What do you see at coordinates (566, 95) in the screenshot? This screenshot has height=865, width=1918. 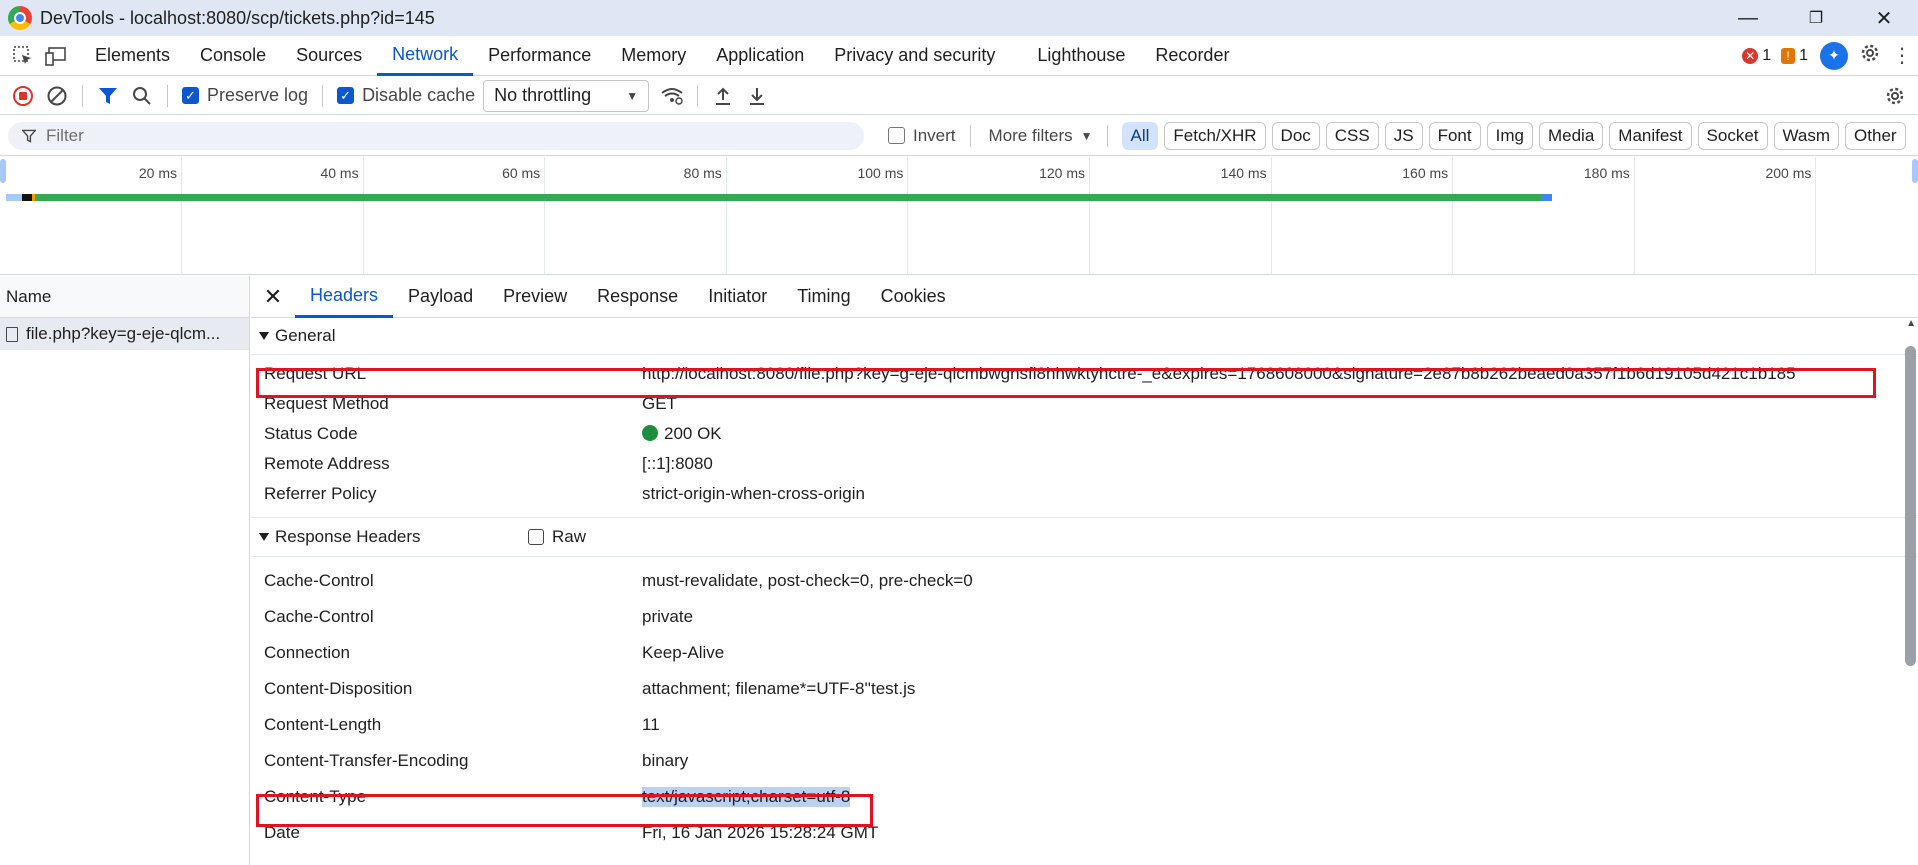 I see `throttling-select: No throttling ▼` at bounding box center [566, 95].